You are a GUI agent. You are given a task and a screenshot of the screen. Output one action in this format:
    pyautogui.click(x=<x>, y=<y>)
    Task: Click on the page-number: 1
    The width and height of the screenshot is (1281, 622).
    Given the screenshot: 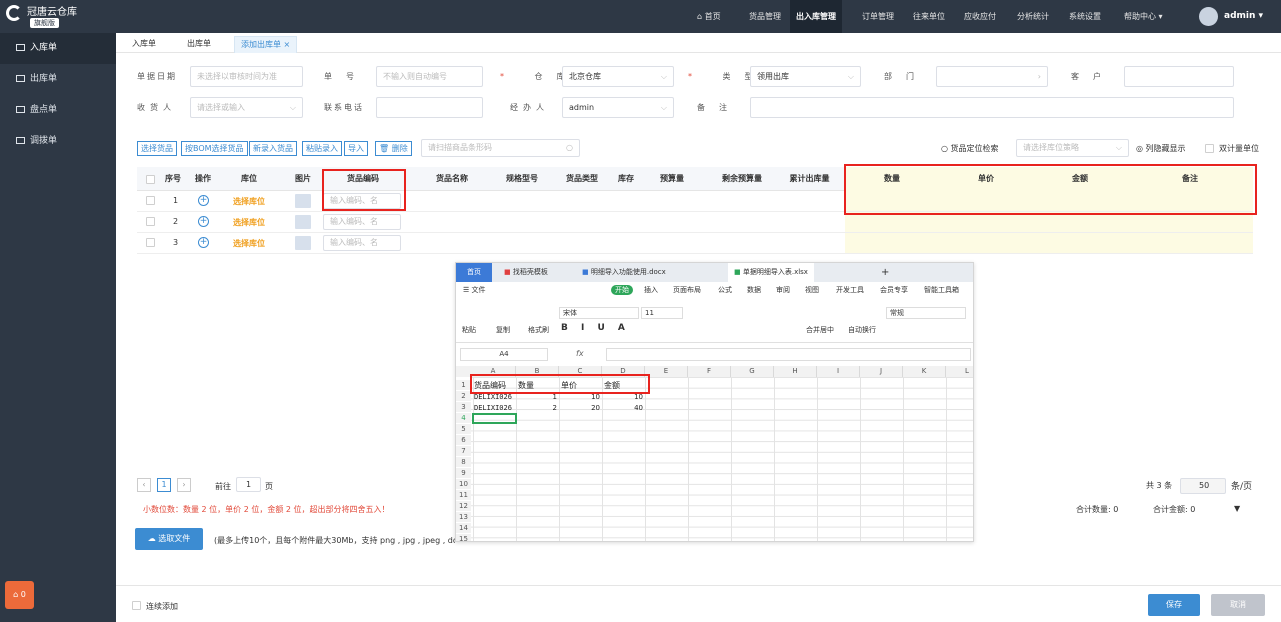 What is the action you would take?
    pyautogui.click(x=164, y=485)
    